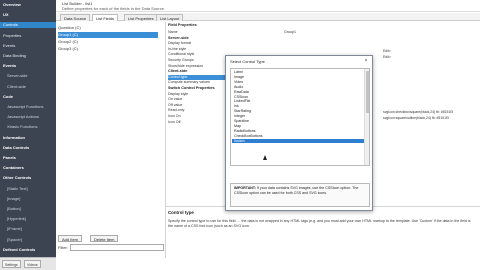 This screenshot has width=480, height=270. Describe the element at coordinates (141, 17) in the screenshot. I see `tab-list-properties: List Properties` at that location.